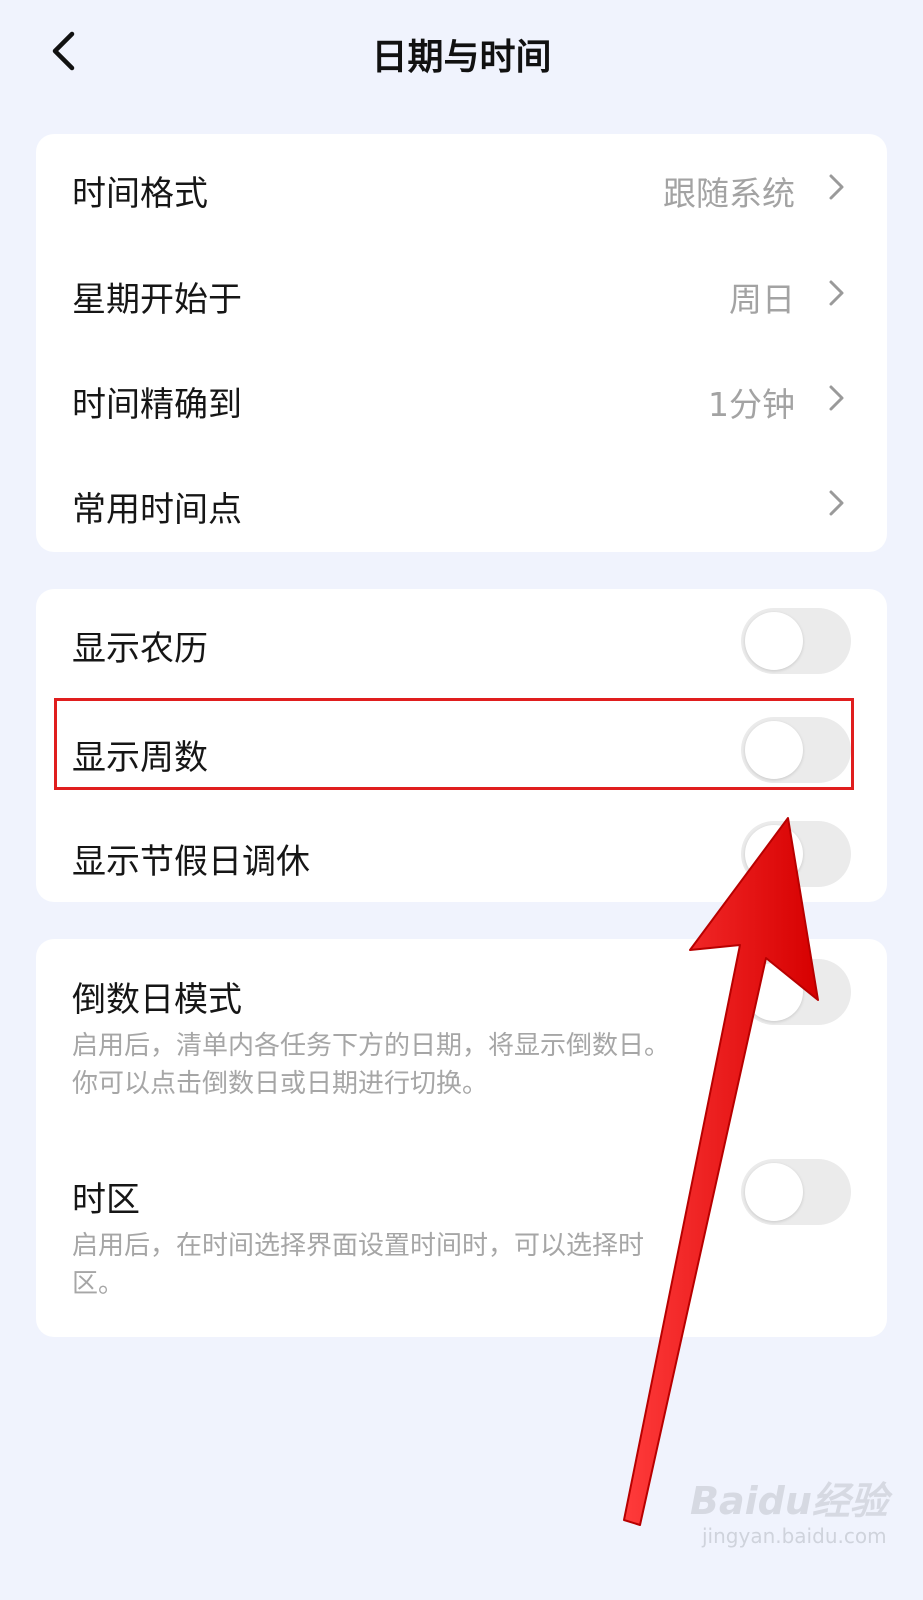 This screenshot has width=923, height=1600. Describe the element at coordinates (280, 1084) in the screenshot. I see `description-line: 你可以点击倒数日或日期进行切换。` at that location.